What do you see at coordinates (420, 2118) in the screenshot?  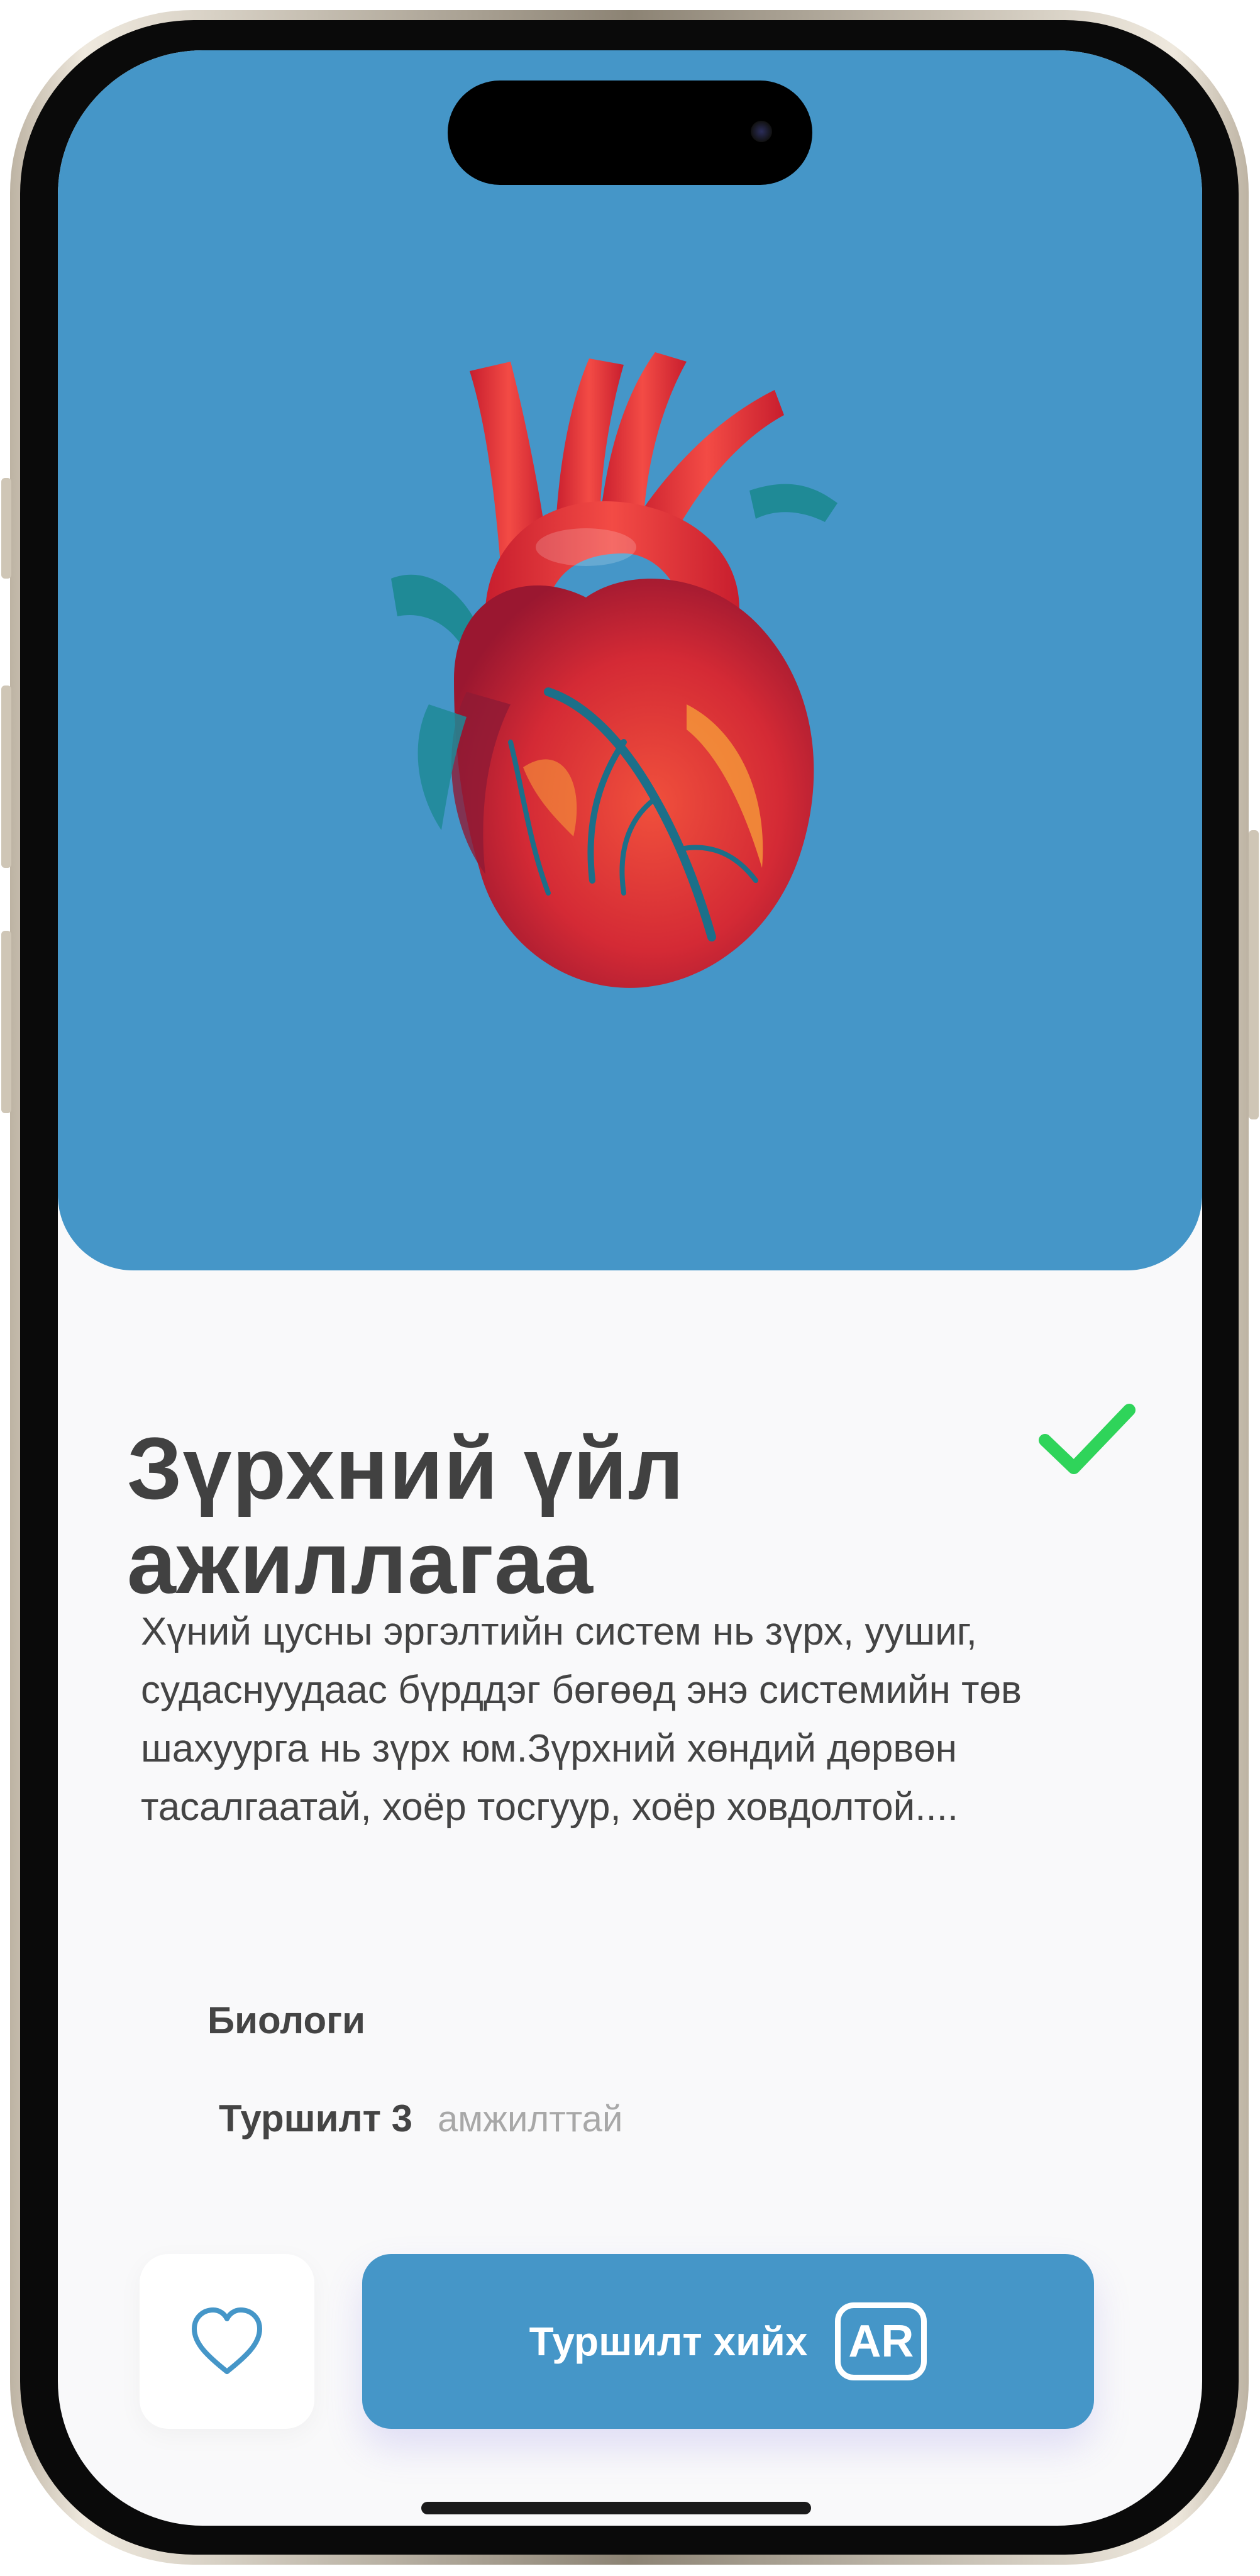 I see `attempt-row: Туршилт 3 амжилттай` at bounding box center [420, 2118].